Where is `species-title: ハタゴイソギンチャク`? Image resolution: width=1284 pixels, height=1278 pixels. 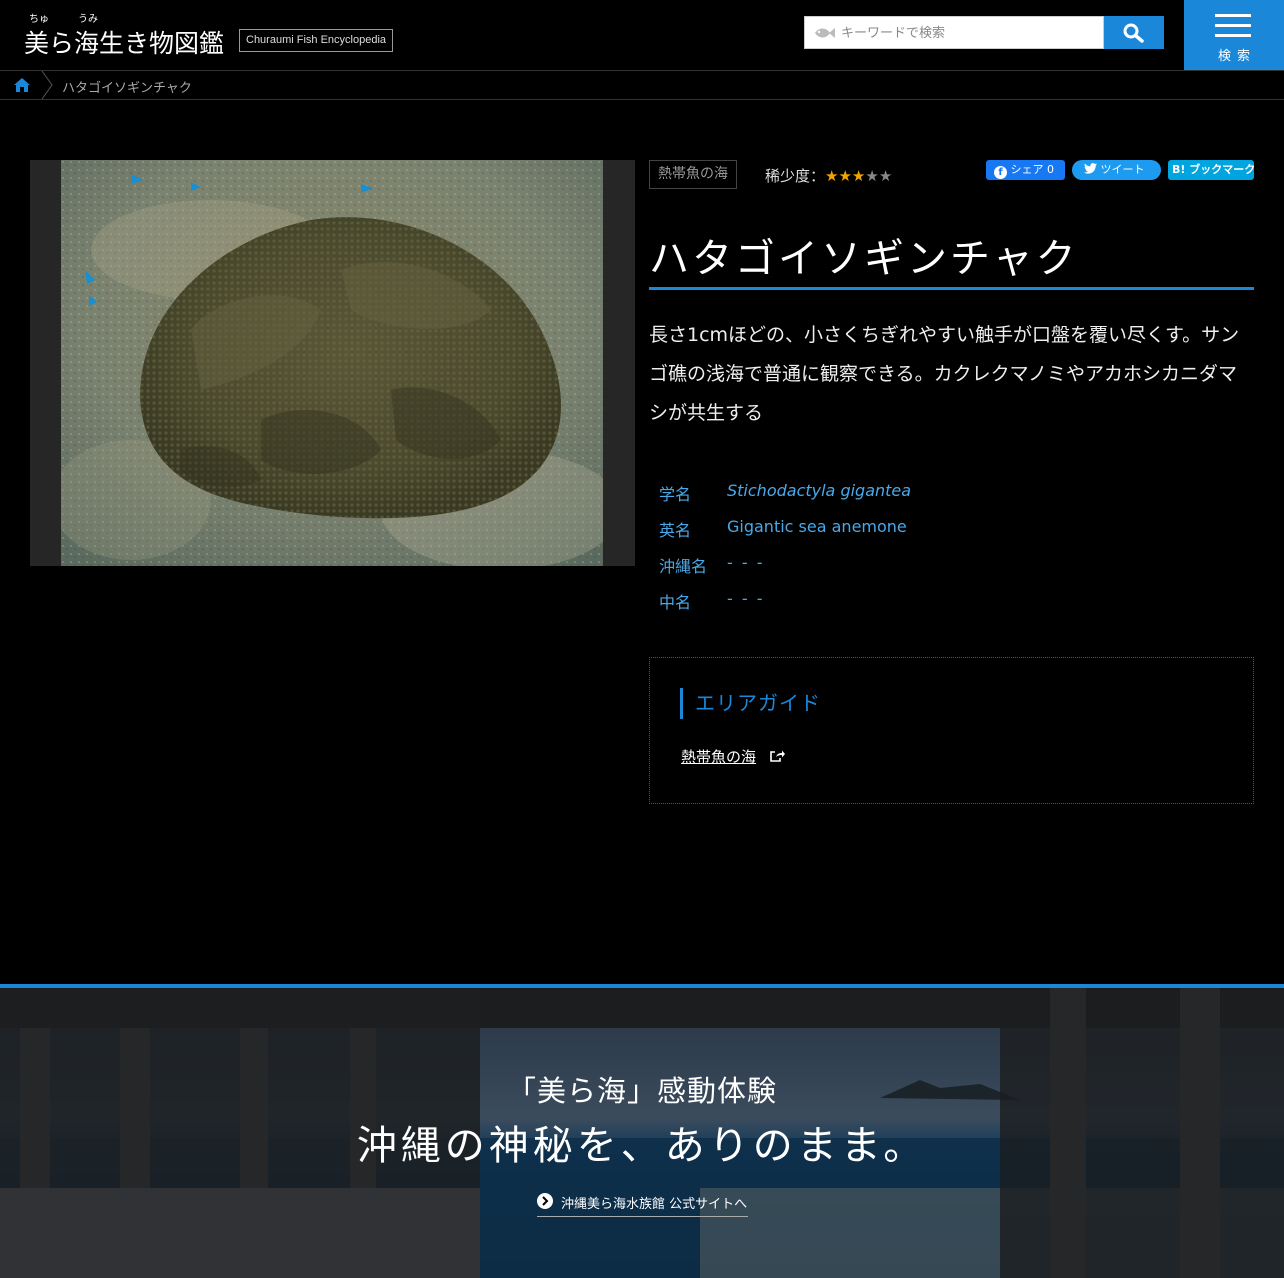 species-title: ハタゴイソギンチャク is located at coordinates (951, 261).